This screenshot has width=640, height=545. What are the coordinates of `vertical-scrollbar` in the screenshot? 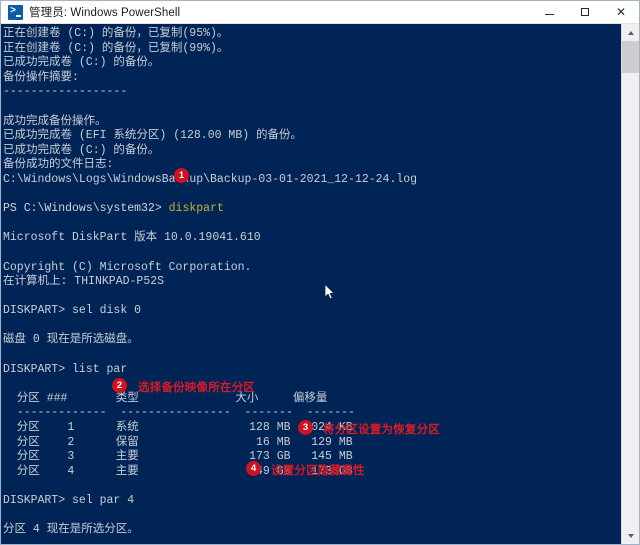 It's located at (630, 284).